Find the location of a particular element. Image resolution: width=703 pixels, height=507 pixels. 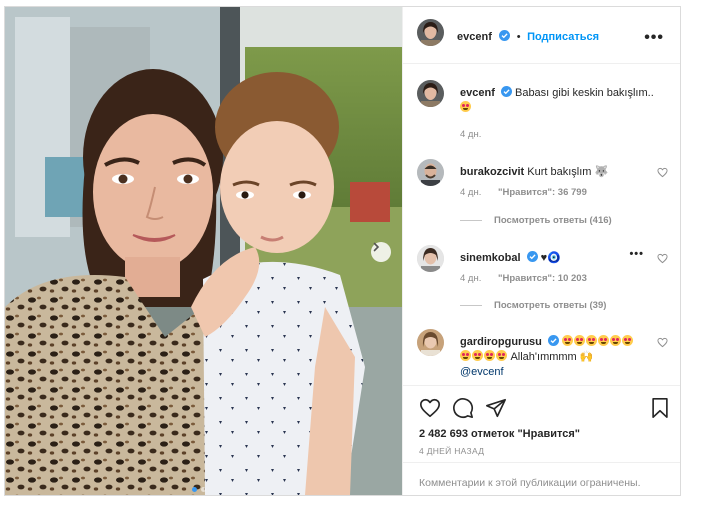

caption-text-block: evcenf Babası gibi keskin bakışlım.. is located at coordinates (565, 101).